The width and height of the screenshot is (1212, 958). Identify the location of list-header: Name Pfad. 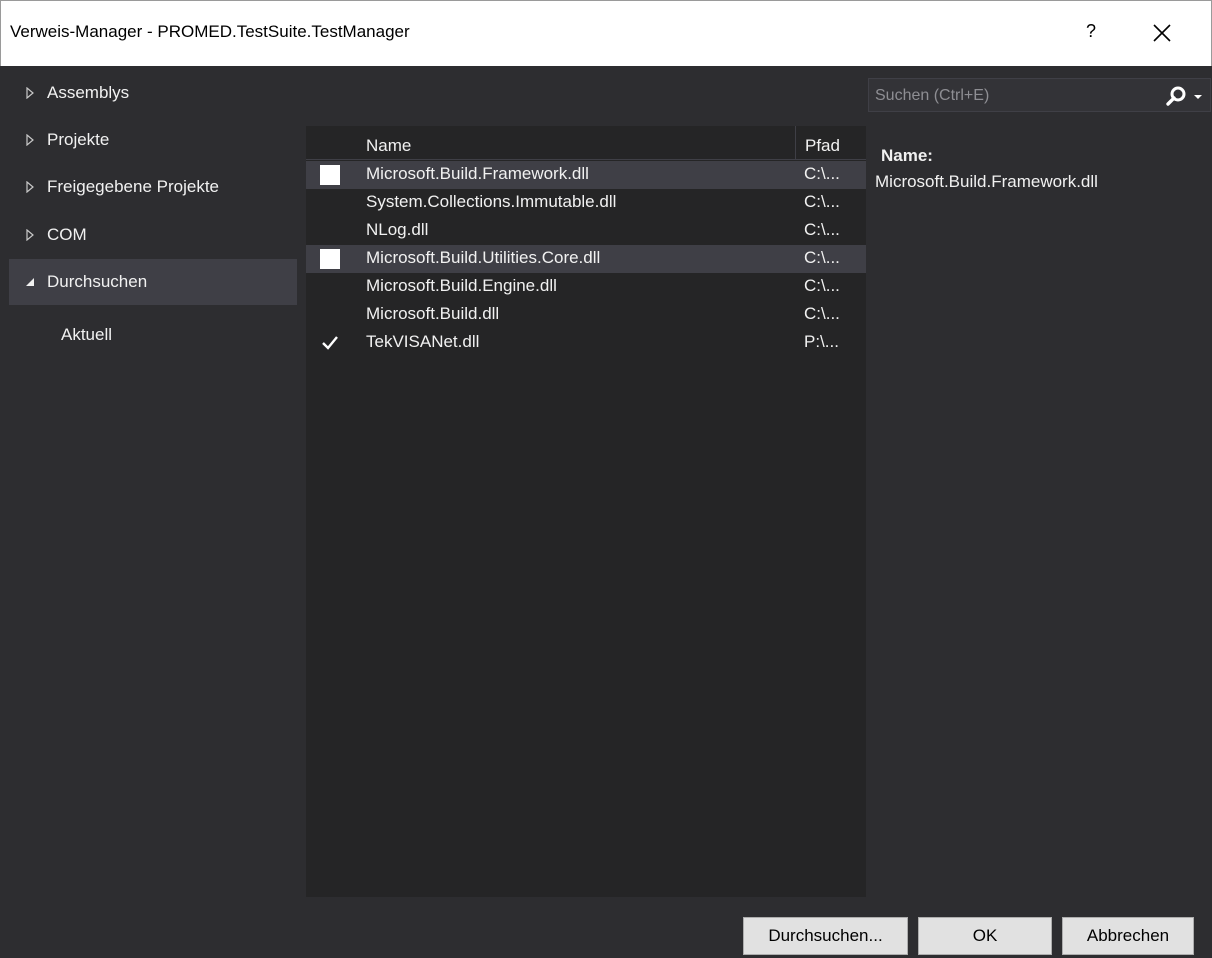
(586, 143).